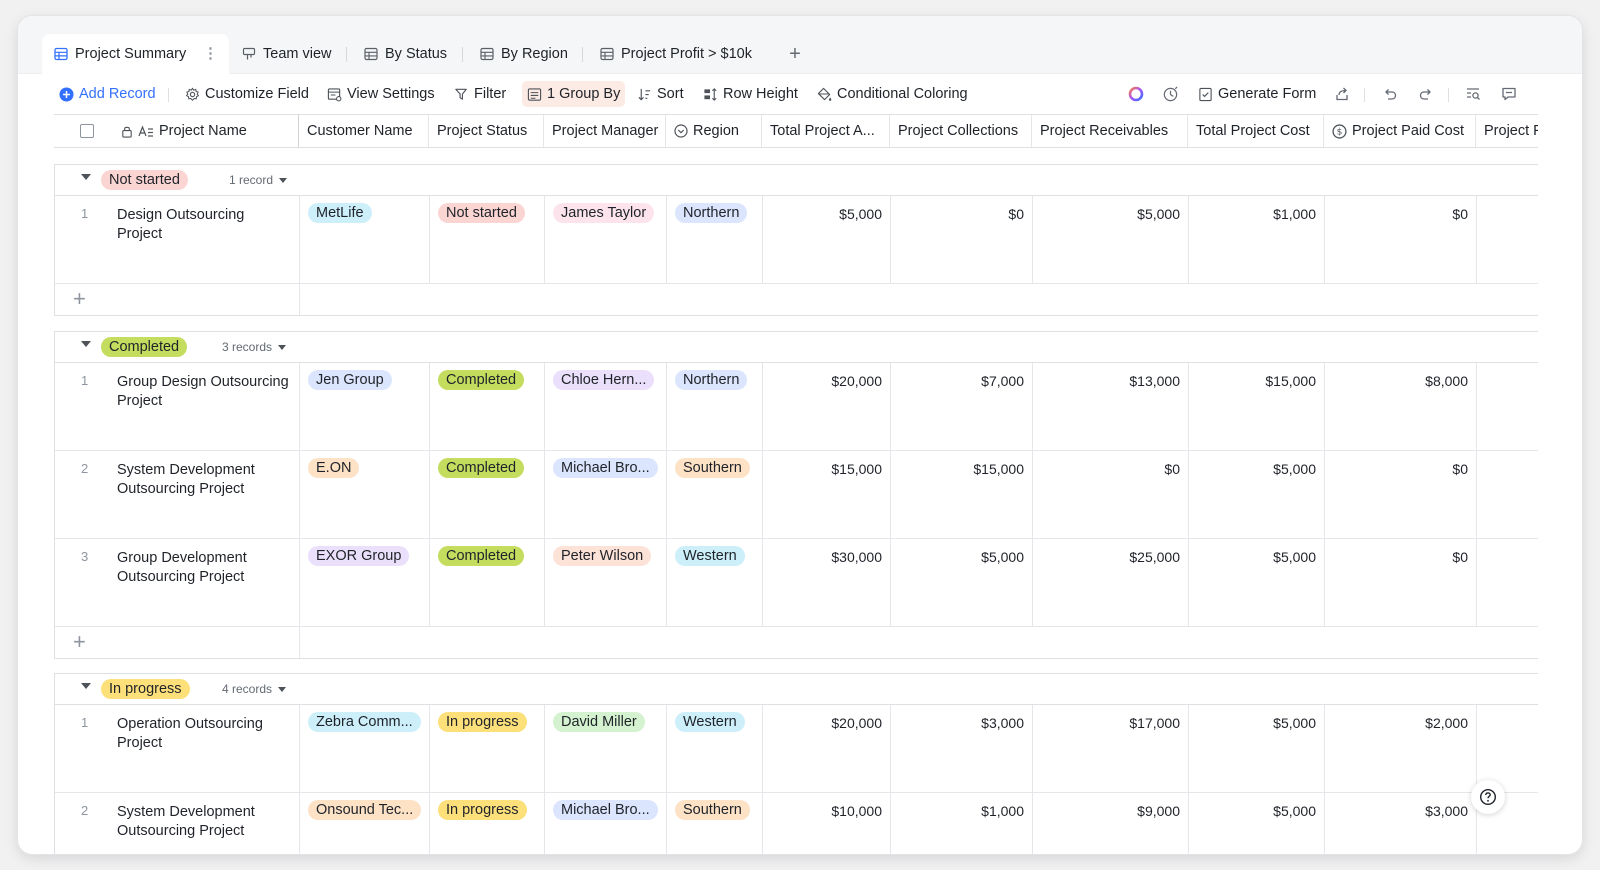 Image resolution: width=1600 pixels, height=870 pixels. What do you see at coordinates (715, 748) in the screenshot?
I see `region-cell: Western` at bounding box center [715, 748].